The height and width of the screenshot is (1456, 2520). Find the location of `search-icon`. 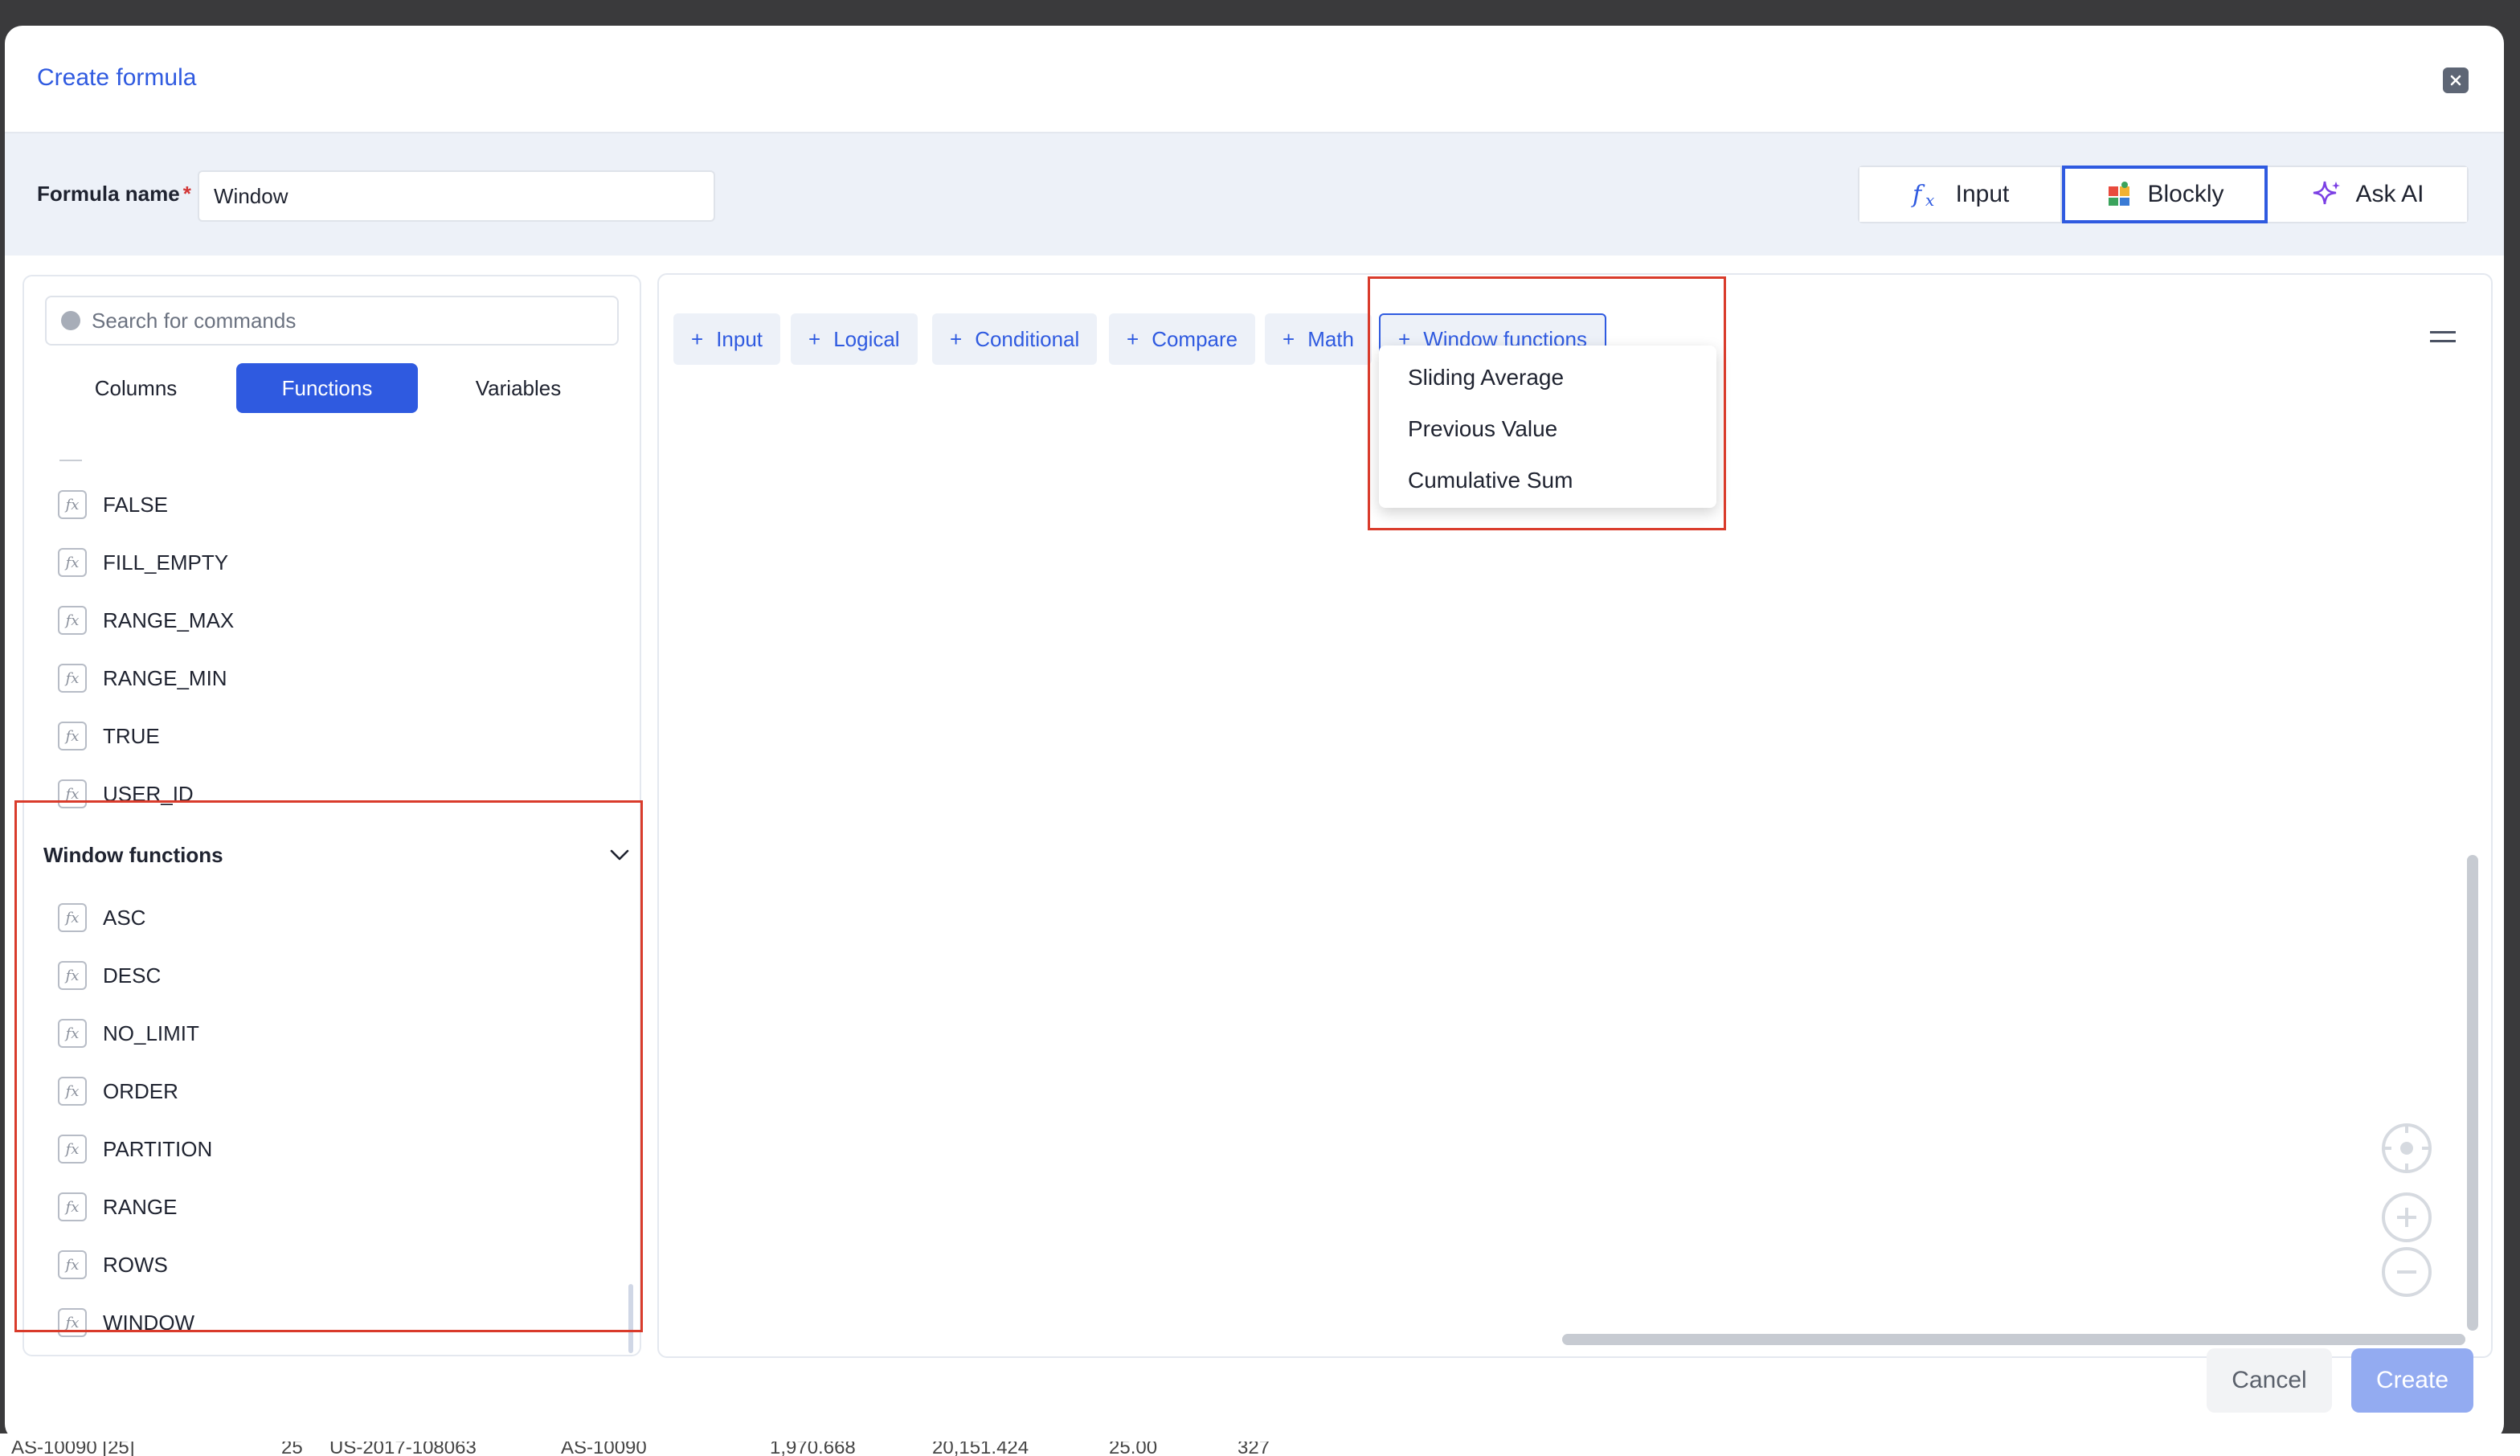

search-icon is located at coordinates (70, 320).